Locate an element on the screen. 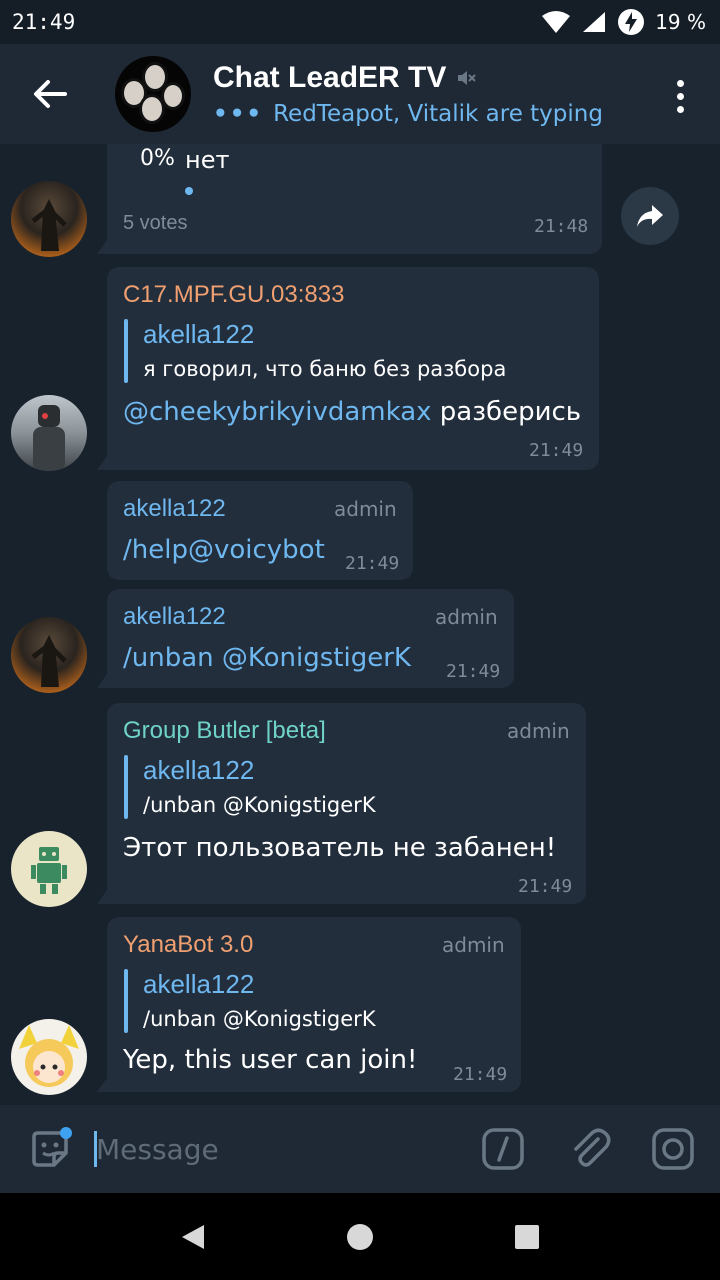 This screenshot has height=1280, width=720. typing-dots: ••• is located at coordinates (238, 114).